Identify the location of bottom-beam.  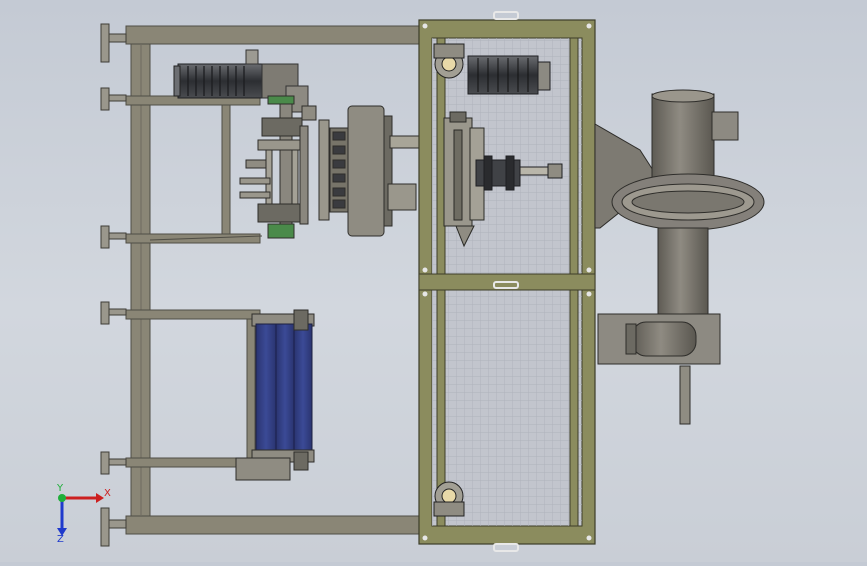
(274, 525).